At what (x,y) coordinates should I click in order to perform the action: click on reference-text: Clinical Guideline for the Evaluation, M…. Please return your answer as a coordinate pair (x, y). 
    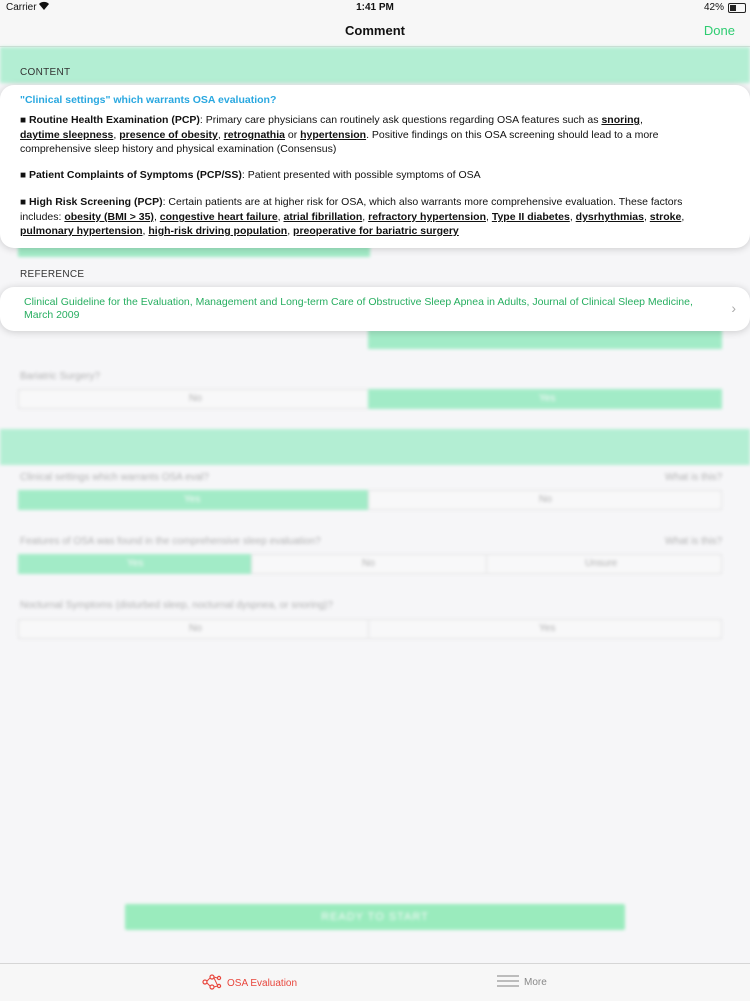
    Looking at the image, I should click on (364, 309).